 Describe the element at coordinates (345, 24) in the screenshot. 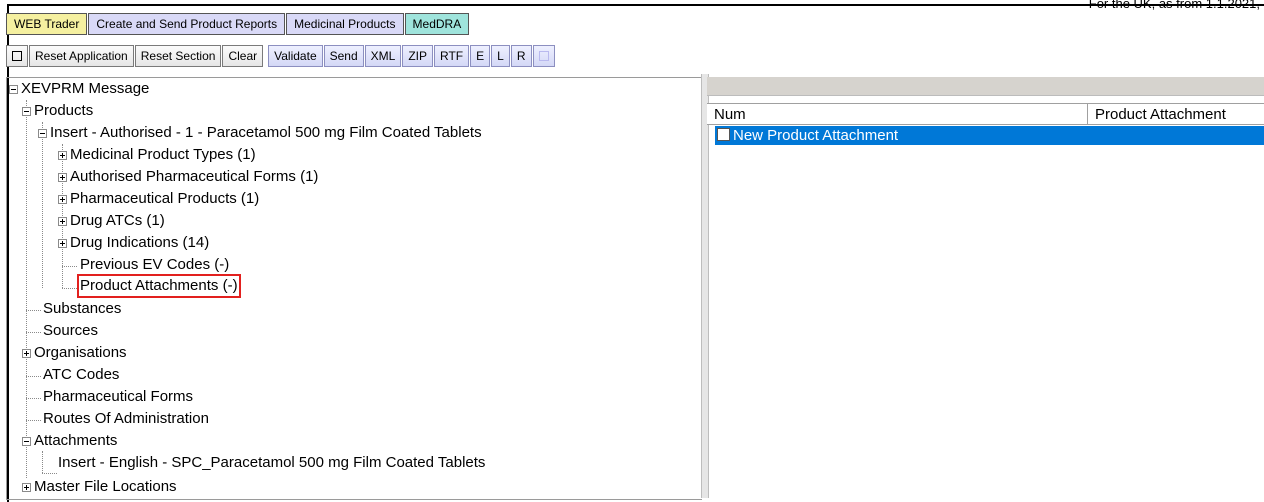

I see `medicinal-products-tab: Medicinal Products` at that location.